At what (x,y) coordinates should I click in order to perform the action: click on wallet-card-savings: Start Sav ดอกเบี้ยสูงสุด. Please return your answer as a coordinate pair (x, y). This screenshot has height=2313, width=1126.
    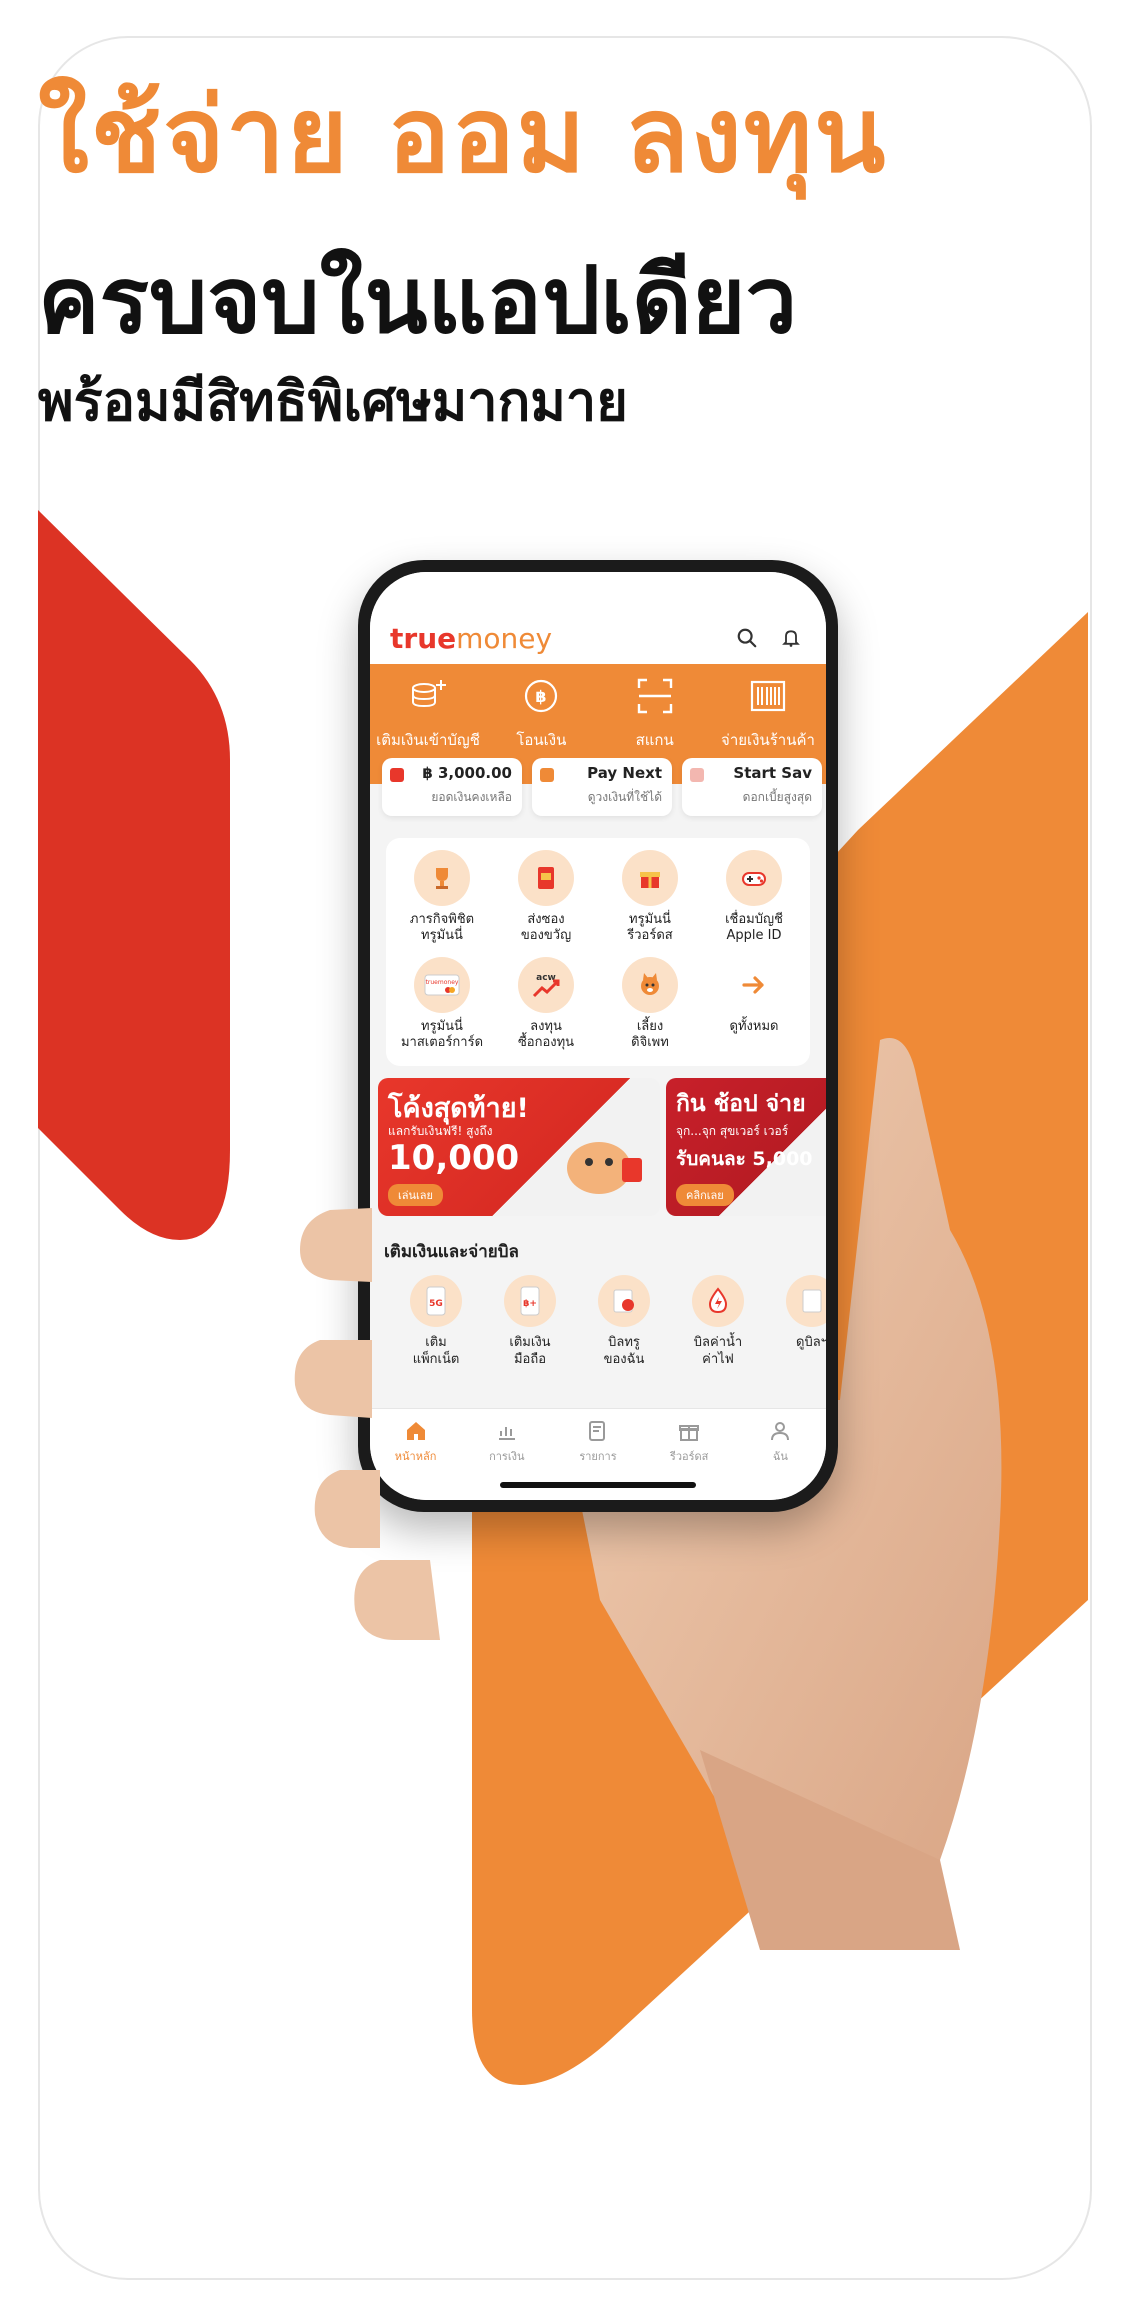
    Looking at the image, I should click on (752, 787).